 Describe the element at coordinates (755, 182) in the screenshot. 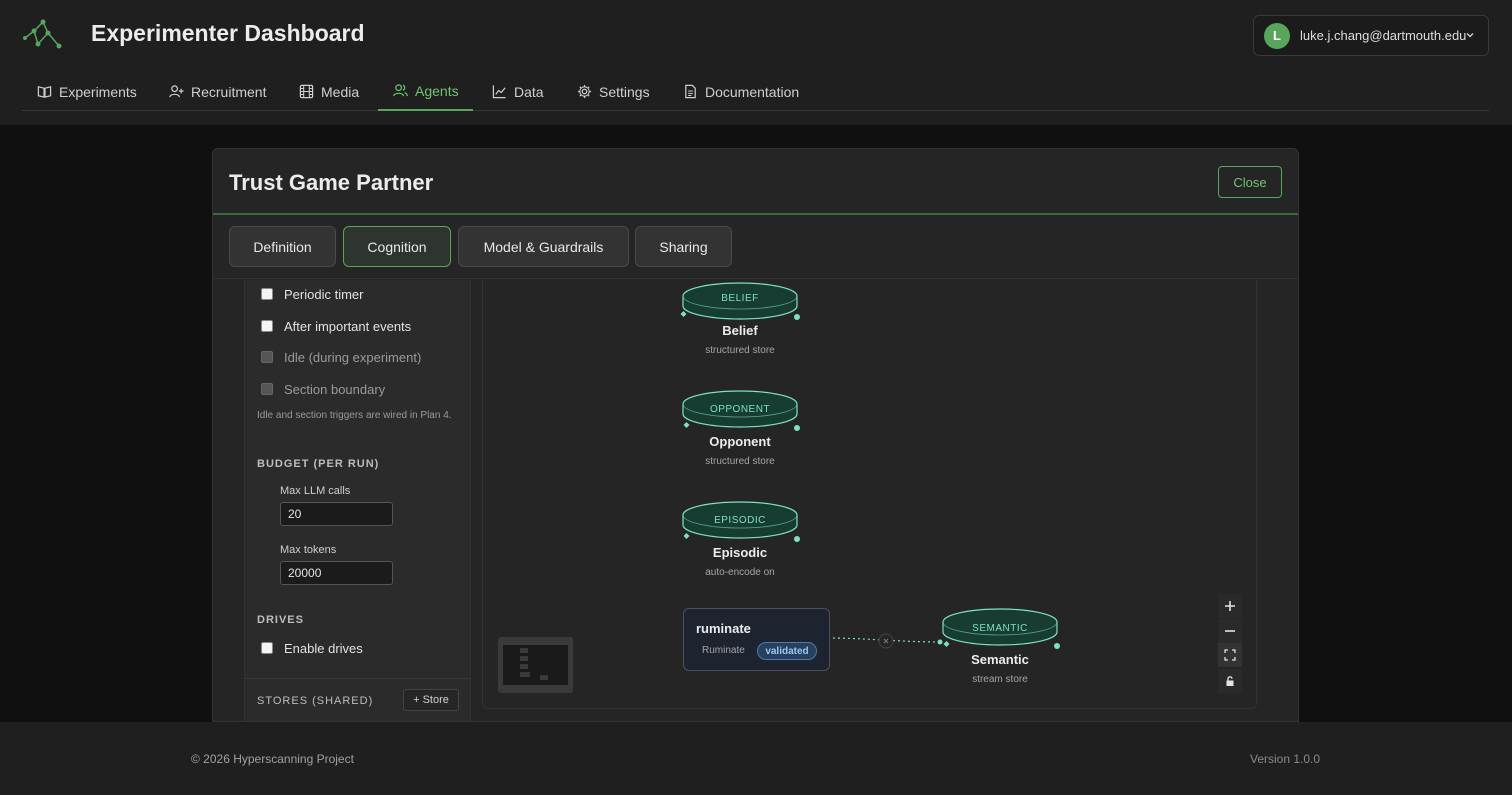

I see `modal-header: Trust Game Partner Close` at that location.